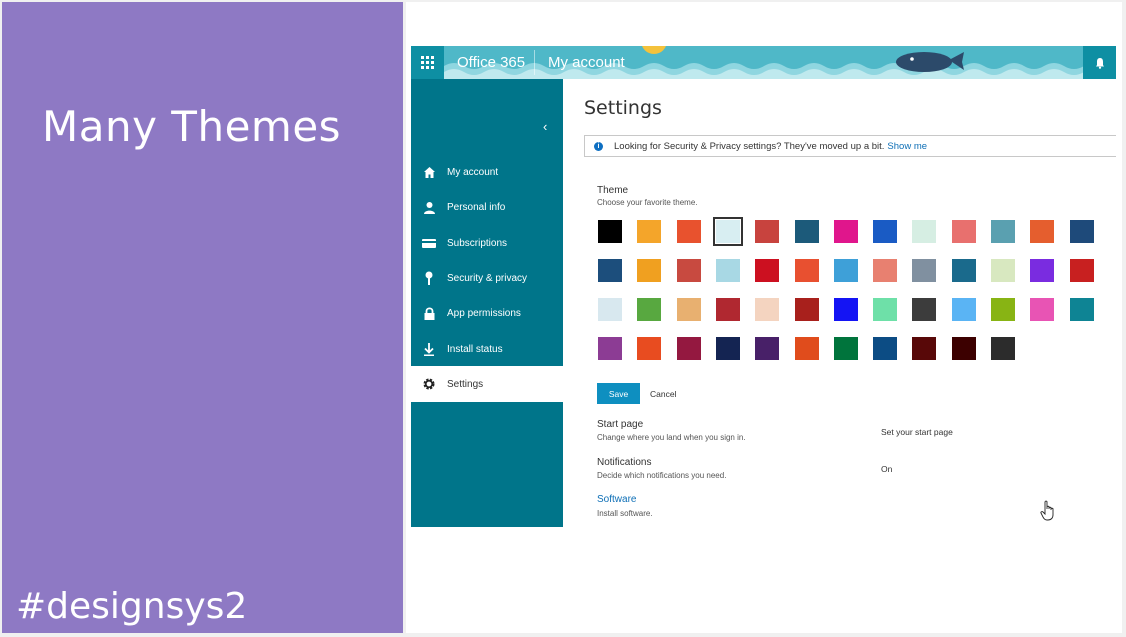 Image resolution: width=1126 pixels, height=637 pixels. I want to click on topbar-separator, so click(534, 62).